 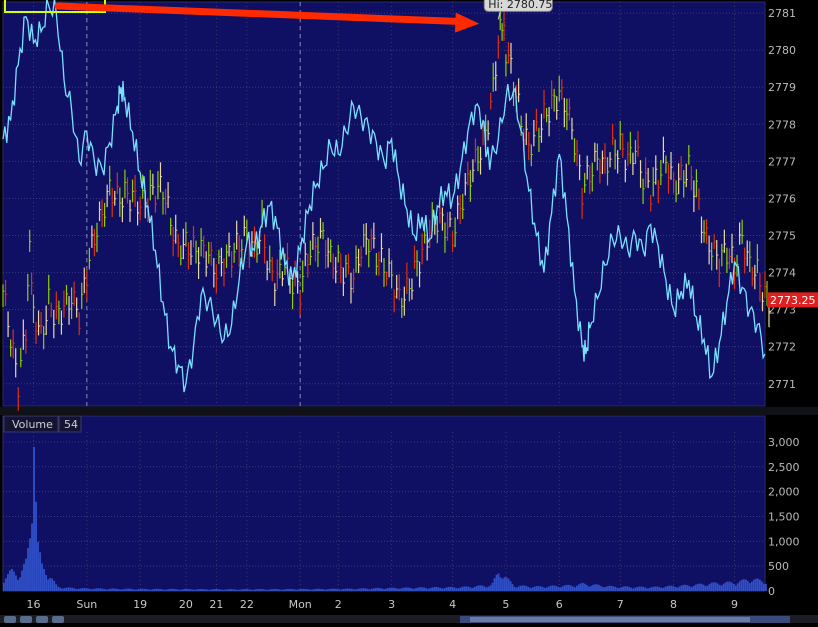 What do you see at coordinates (782, 13) in the screenshot?
I see `price-tick-label: 2781` at bounding box center [782, 13].